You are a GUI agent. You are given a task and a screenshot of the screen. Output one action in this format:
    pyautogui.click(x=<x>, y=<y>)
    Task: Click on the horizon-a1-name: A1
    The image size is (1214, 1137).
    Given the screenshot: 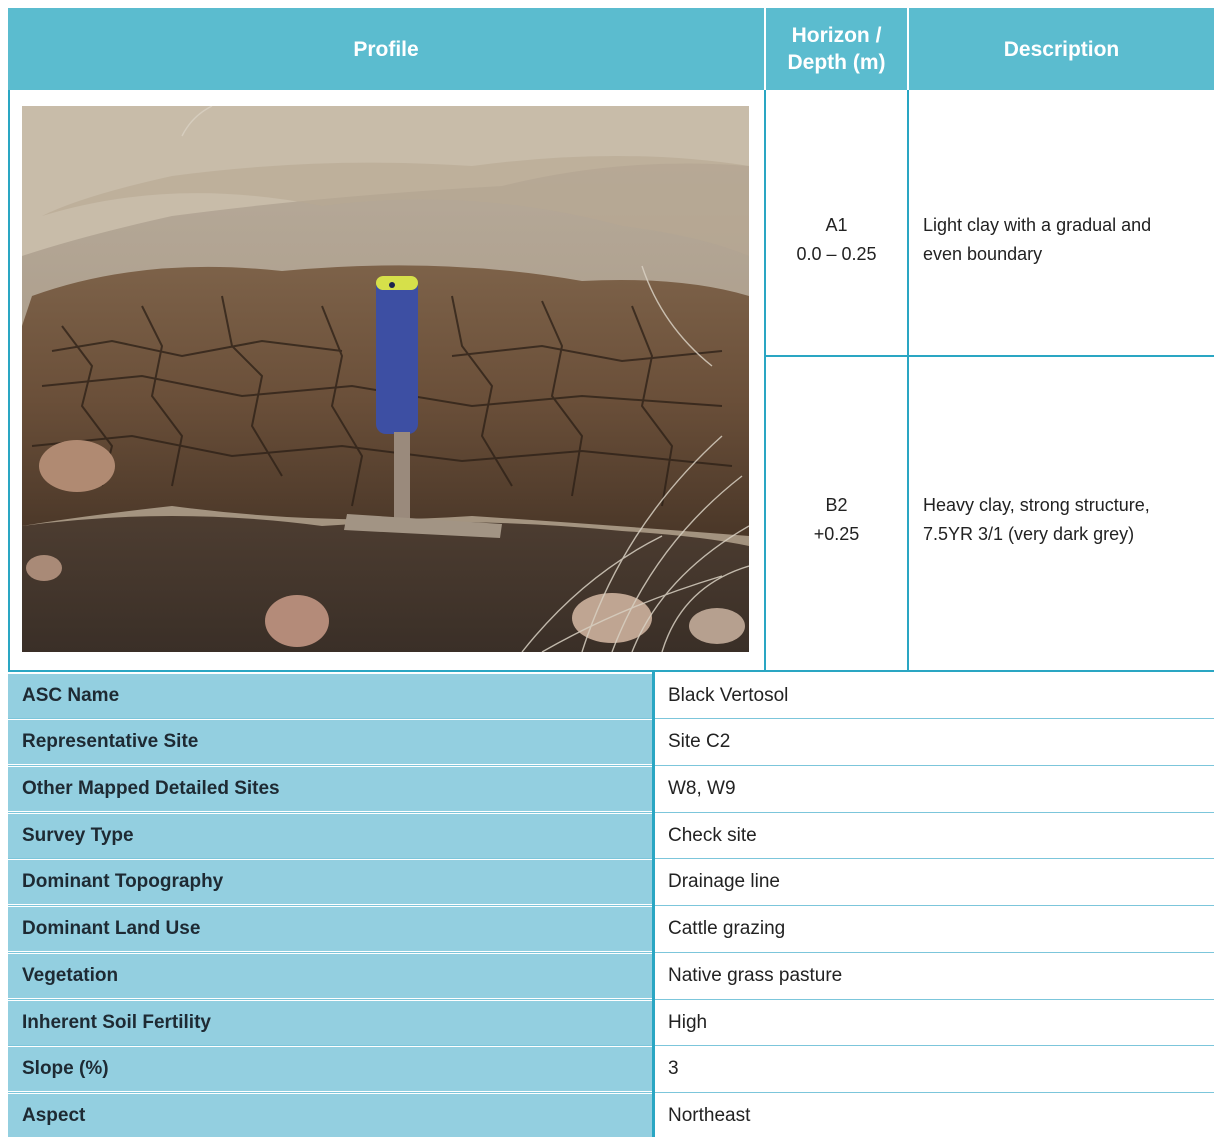 What is the action you would take?
    pyautogui.click(x=836, y=225)
    